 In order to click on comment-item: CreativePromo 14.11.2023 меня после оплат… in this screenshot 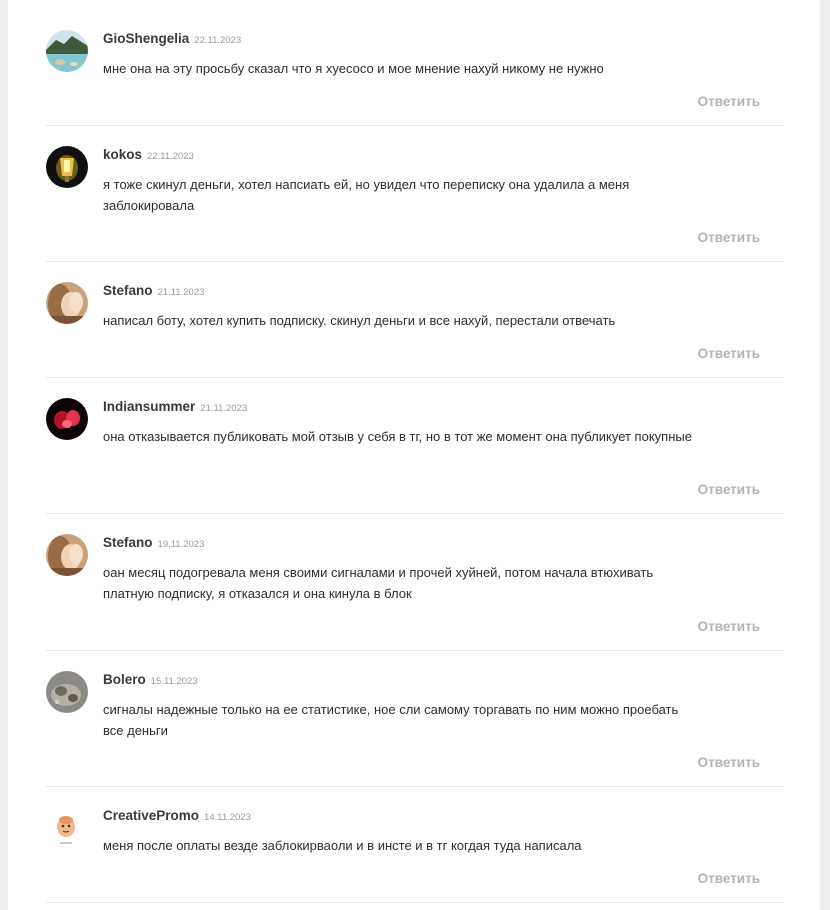, I will do `click(415, 855)`.